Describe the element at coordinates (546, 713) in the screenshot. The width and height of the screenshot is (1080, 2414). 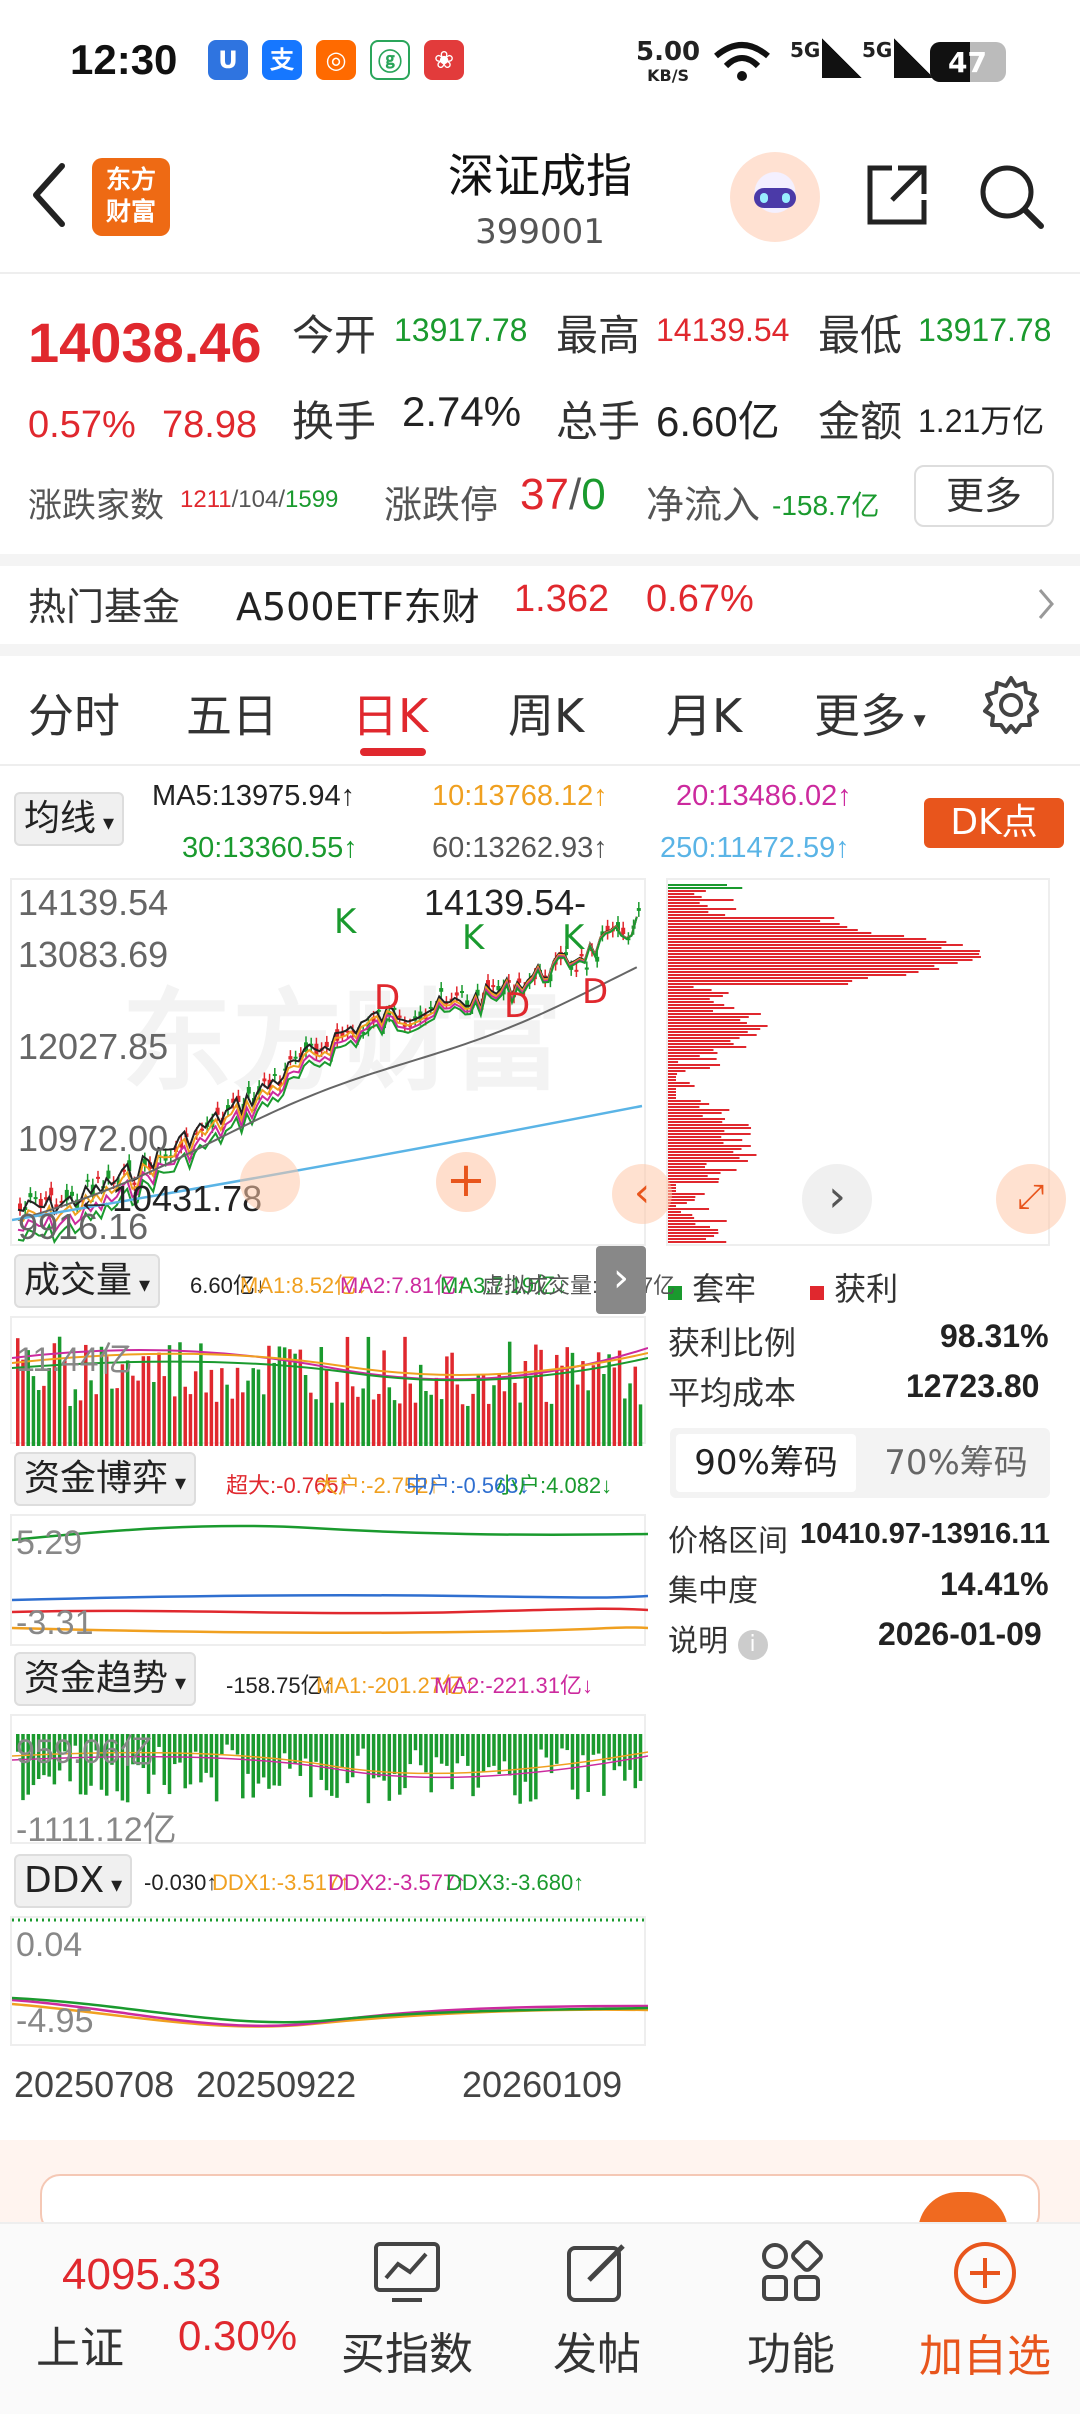
I see `tab-weekly-k: 周K` at that location.